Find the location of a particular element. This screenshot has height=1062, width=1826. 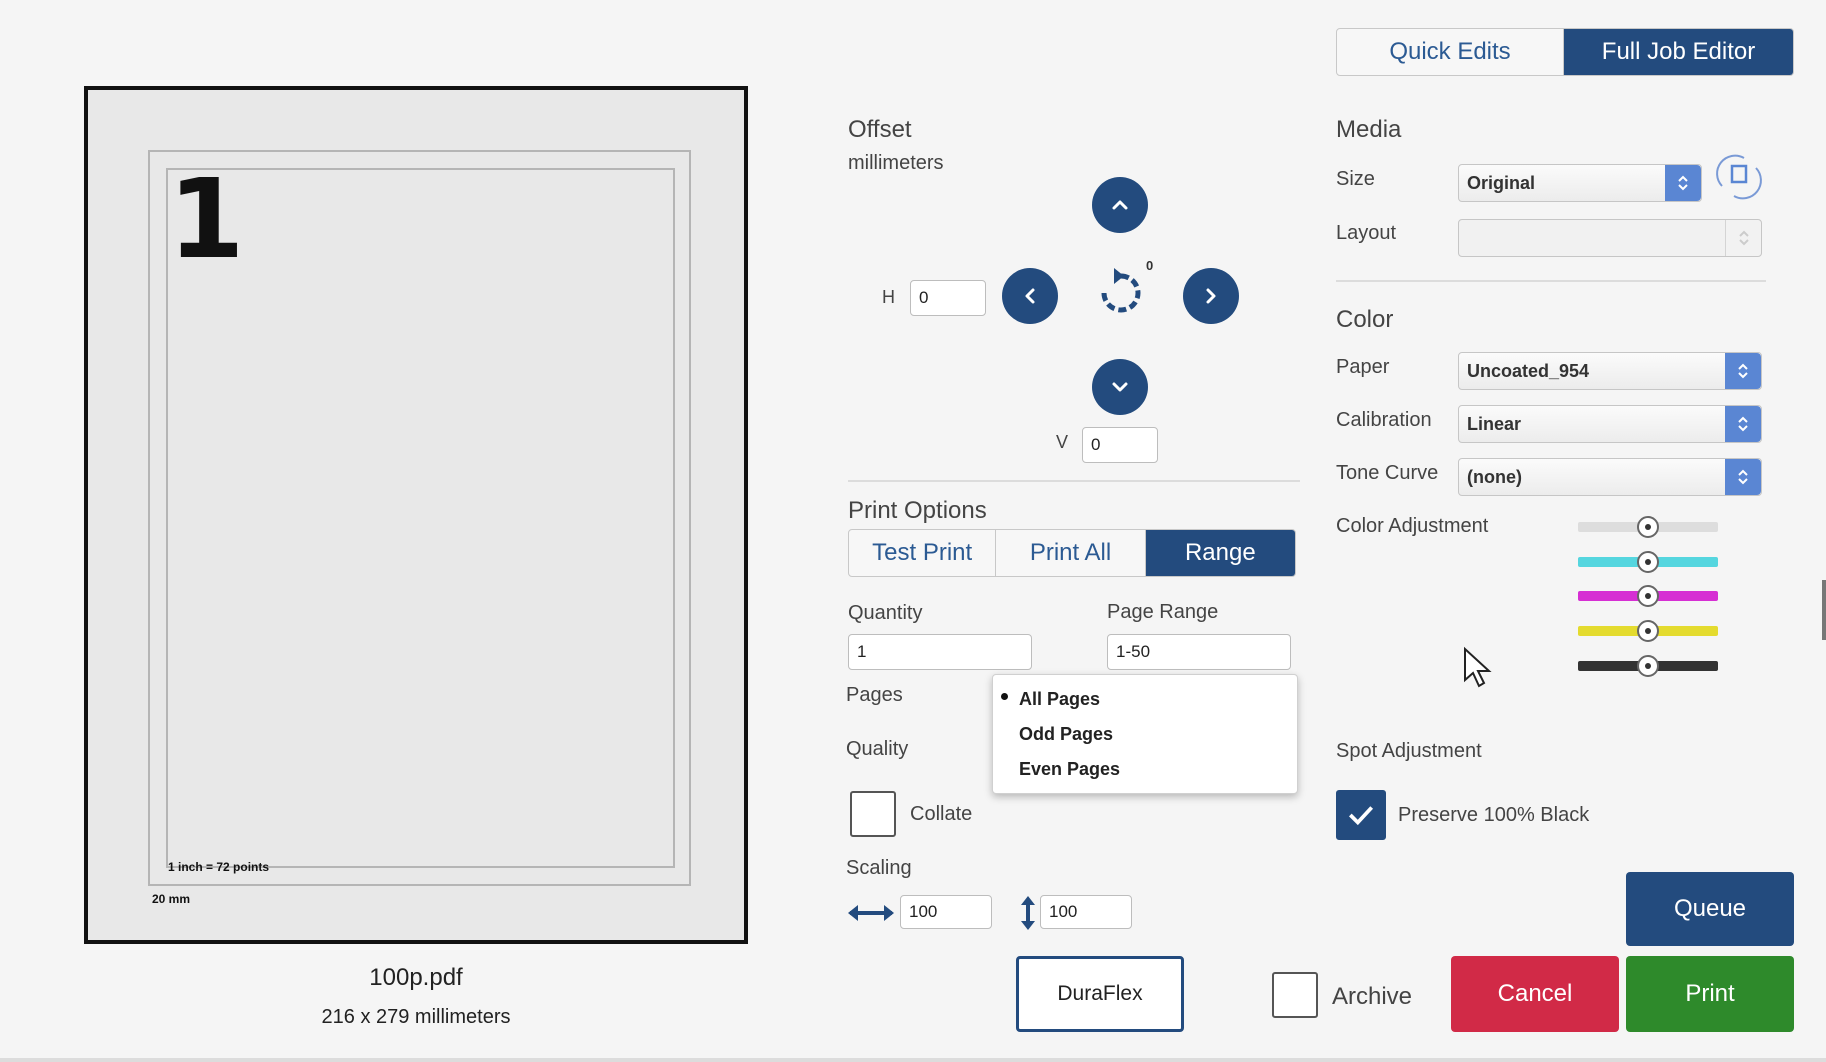

scale-vertical-input is located at coordinates (1086, 912).